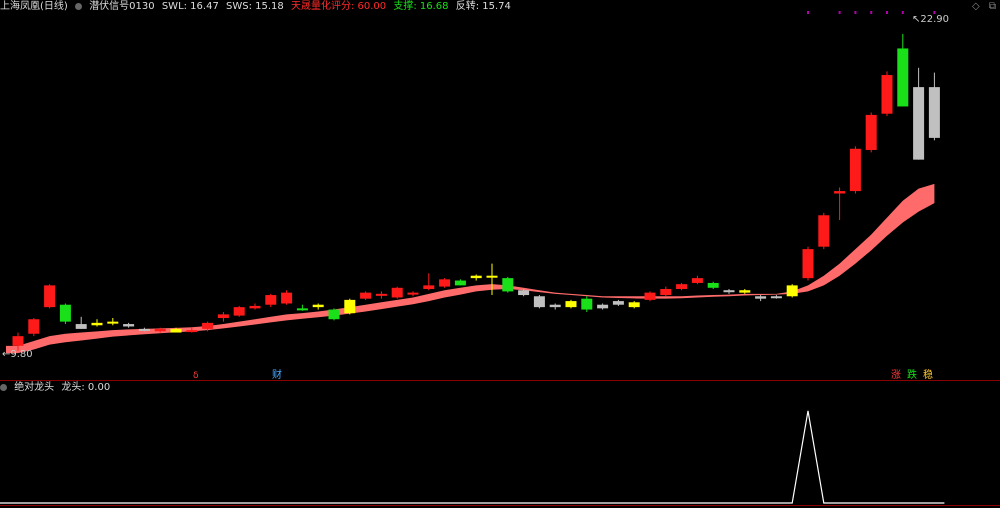  I want to click on sub-indicator-value: 龙头: 0.00, so click(86, 387).